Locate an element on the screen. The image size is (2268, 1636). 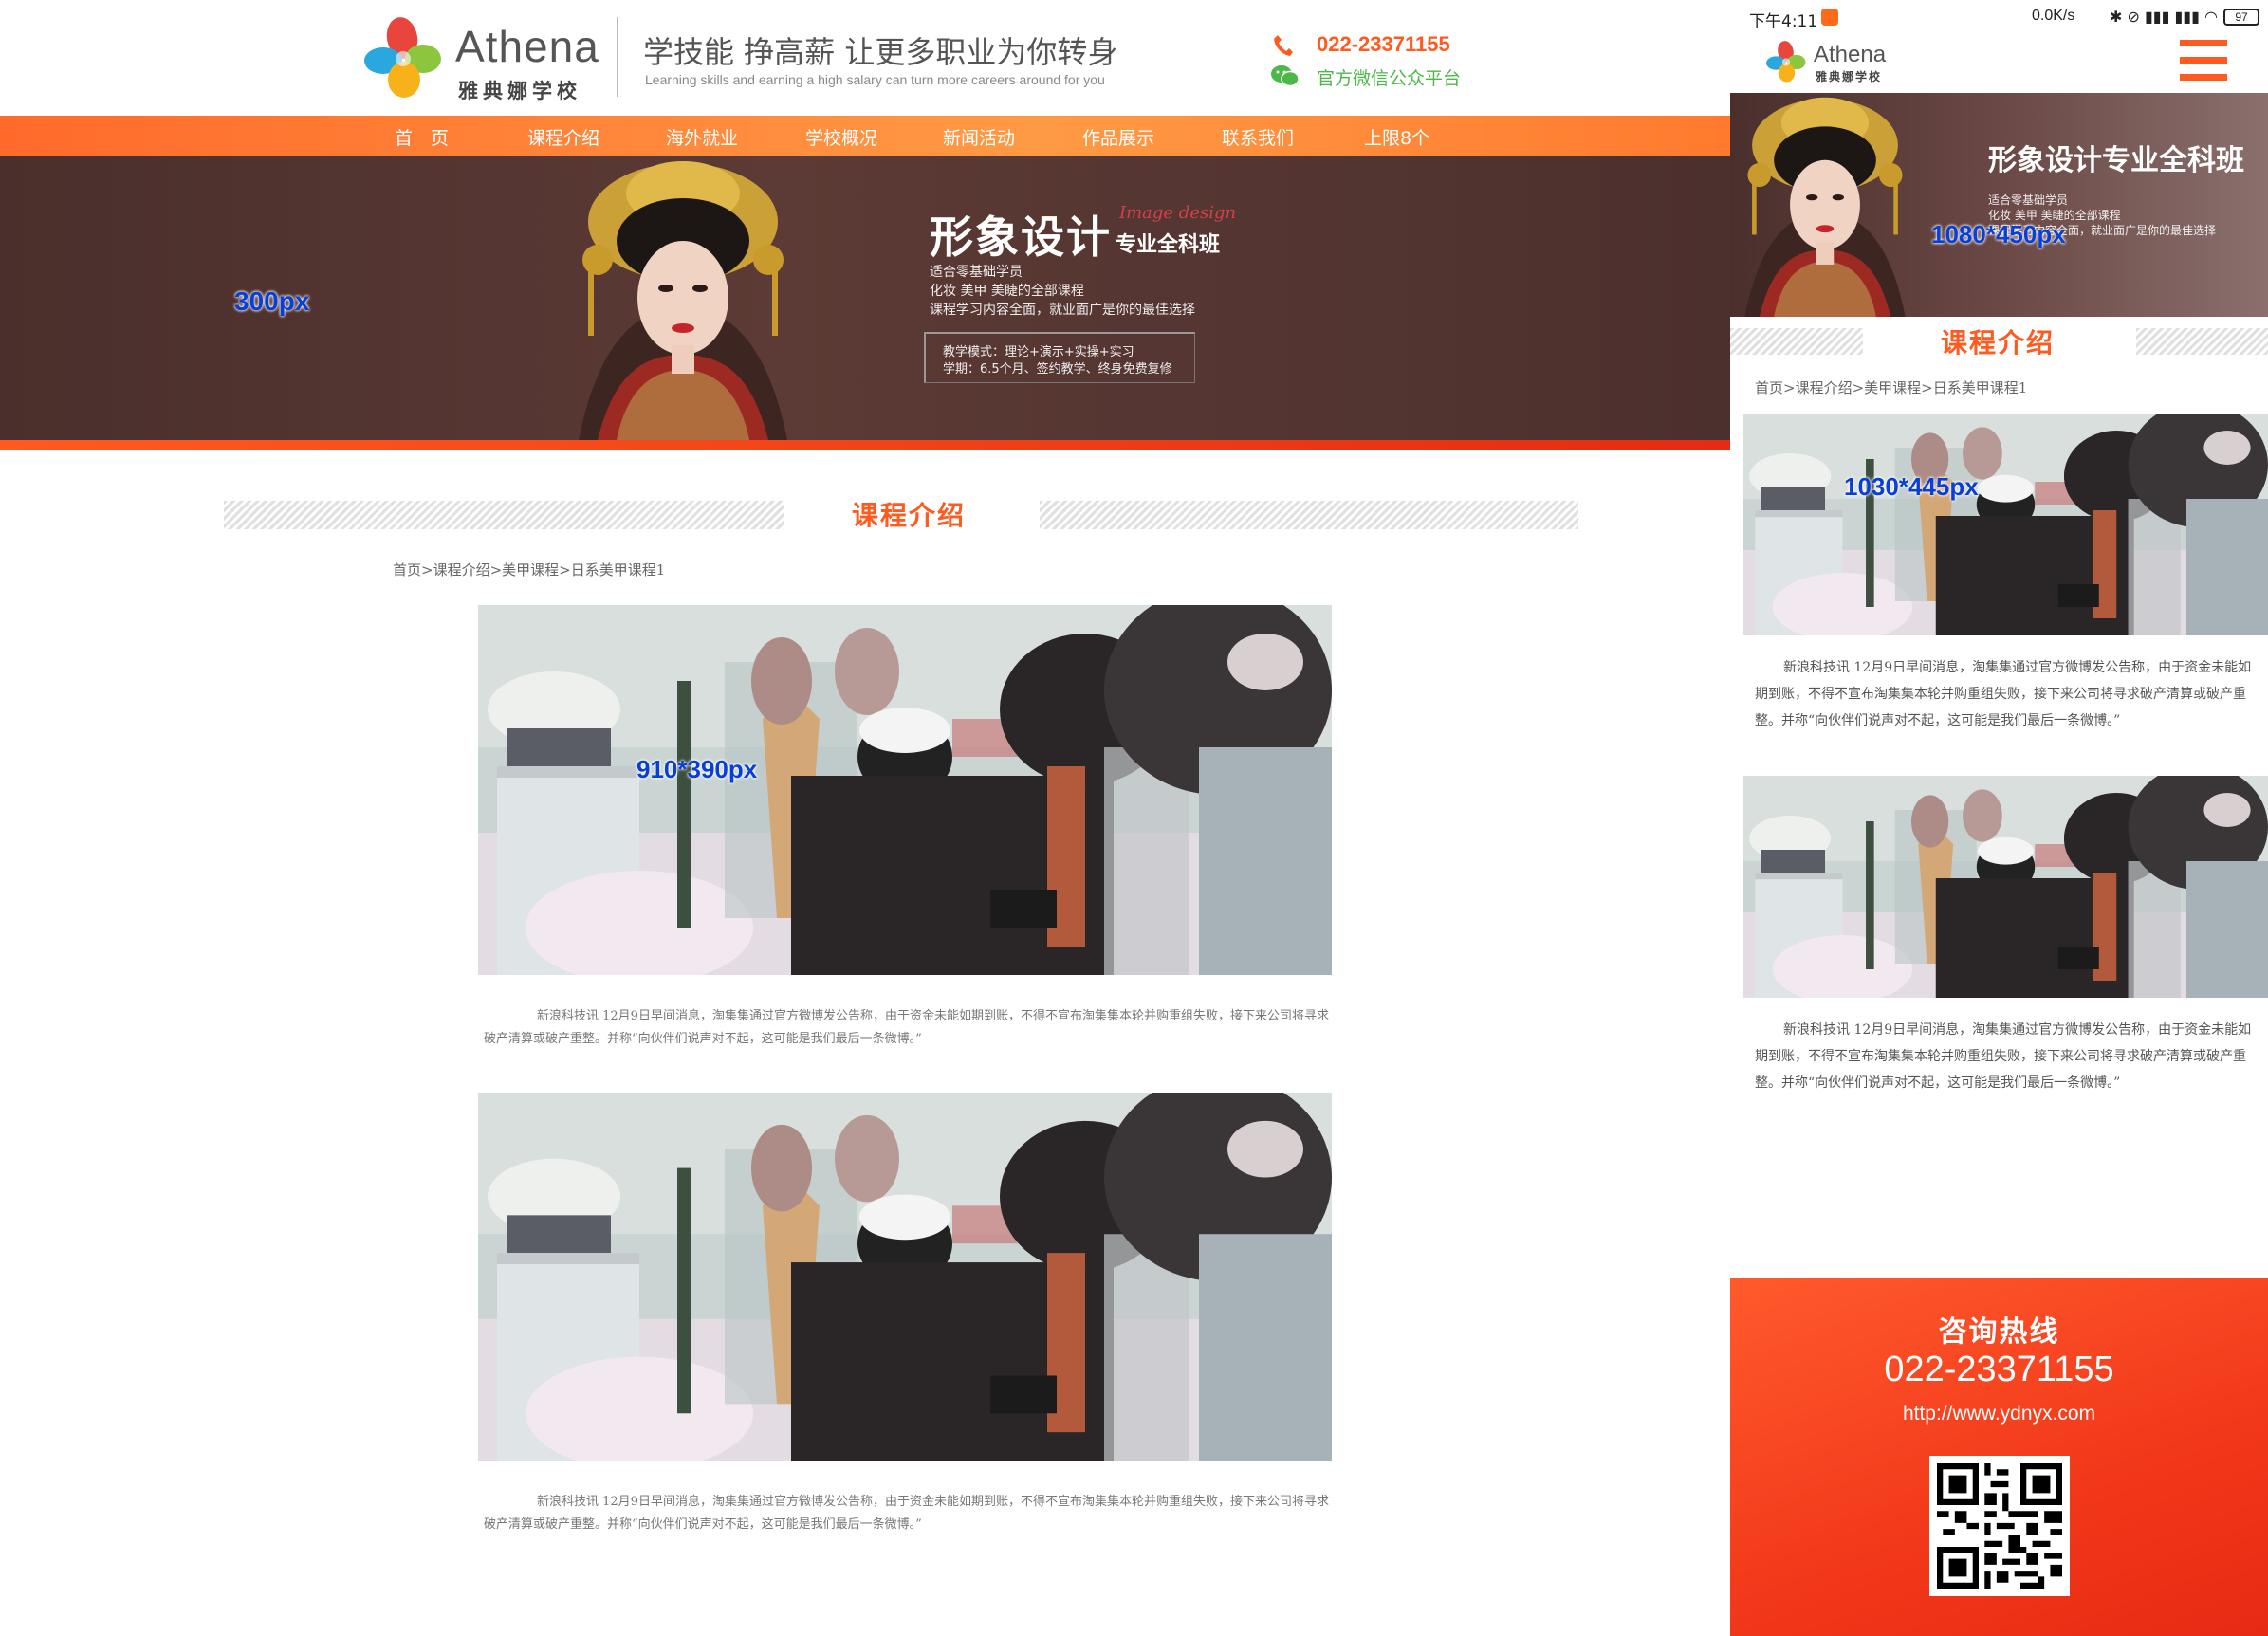
main-nav: 首 页 课程介绍 海外就业 学校概况 新闻活动 作品展示 联系我们 上限8个 is located at coordinates (865, 136).